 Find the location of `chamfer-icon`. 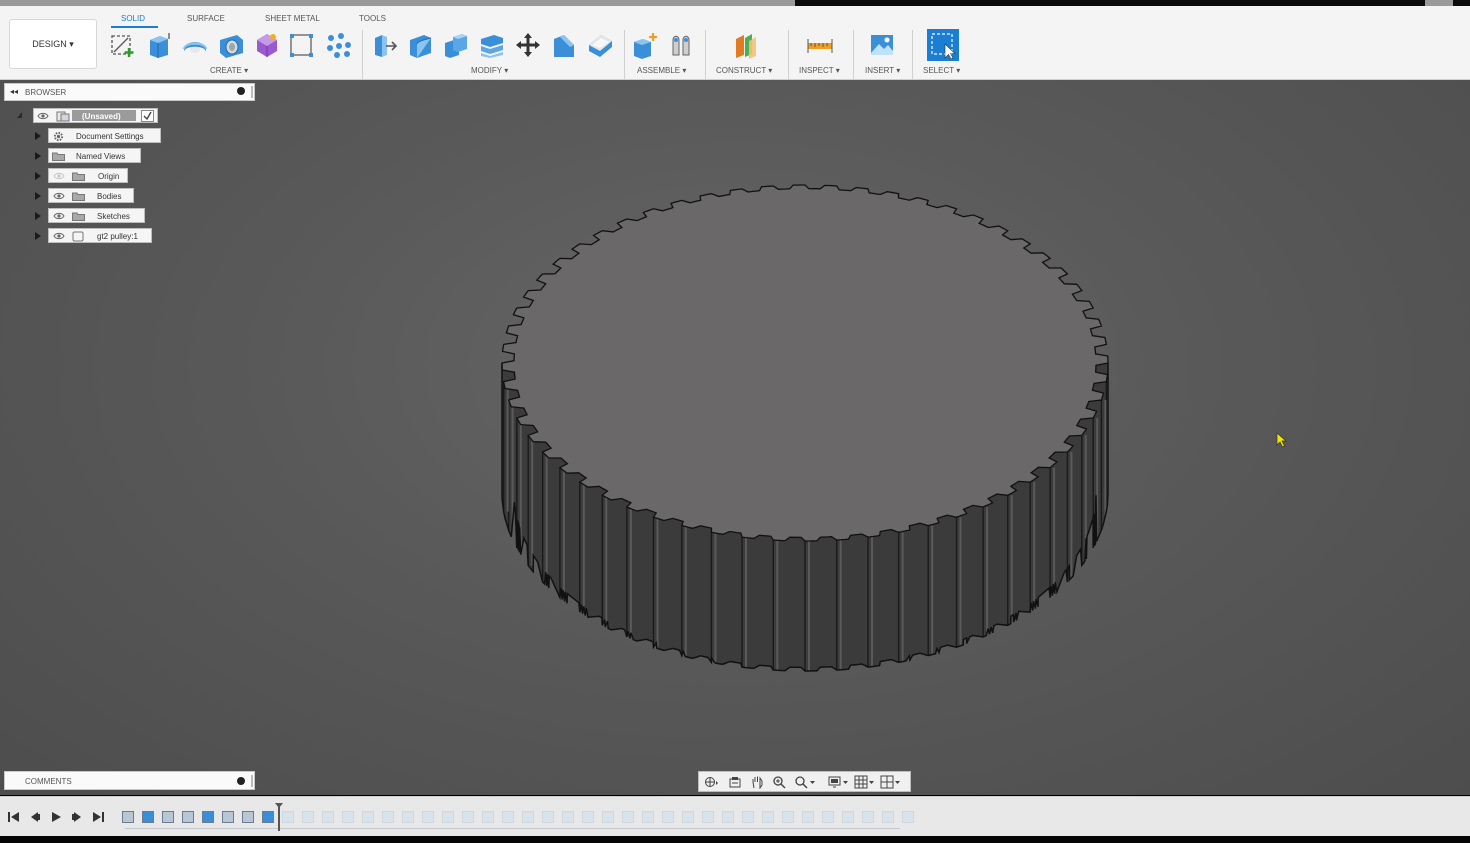

chamfer-icon is located at coordinates (564, 45).